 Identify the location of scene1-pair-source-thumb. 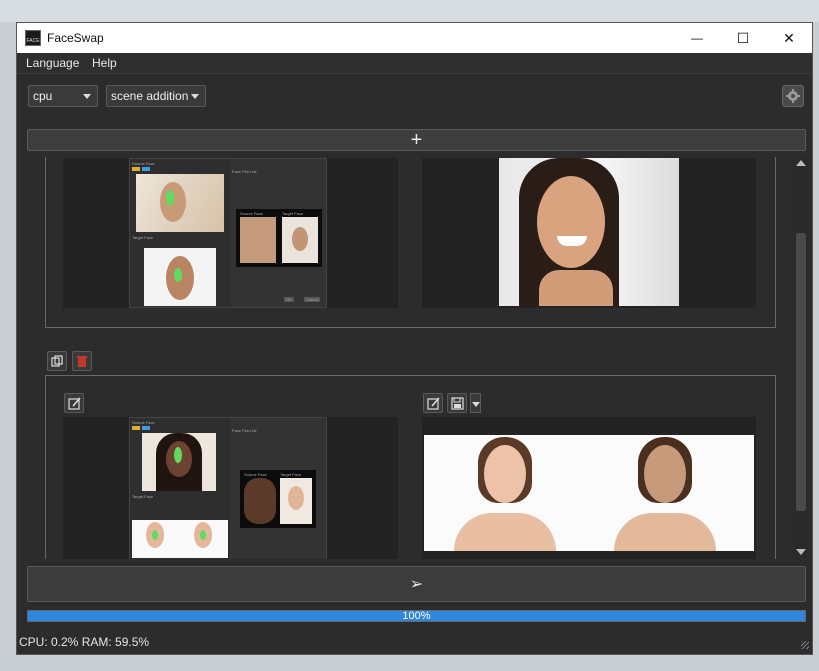
(258, 240).